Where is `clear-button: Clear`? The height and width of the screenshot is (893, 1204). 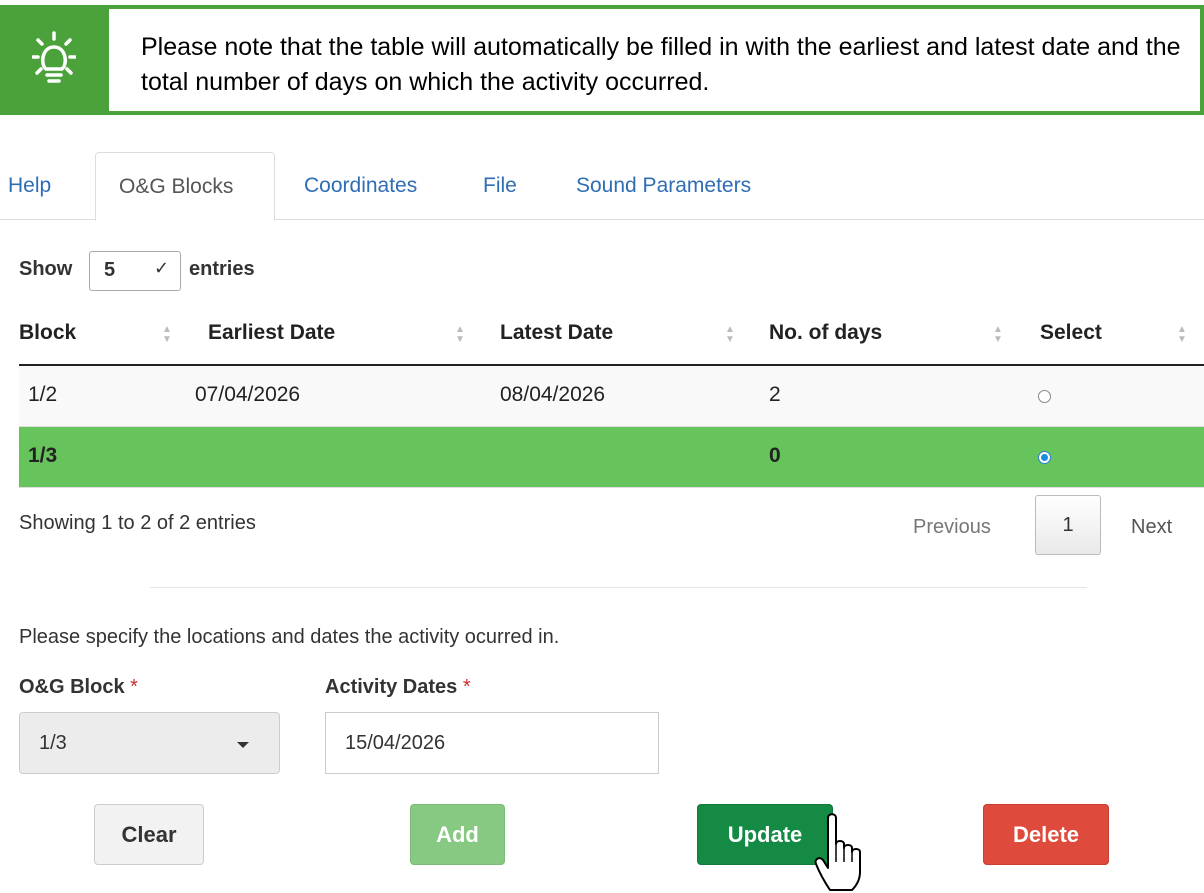 clear-button: Clear is located at coordinates (149, 834).